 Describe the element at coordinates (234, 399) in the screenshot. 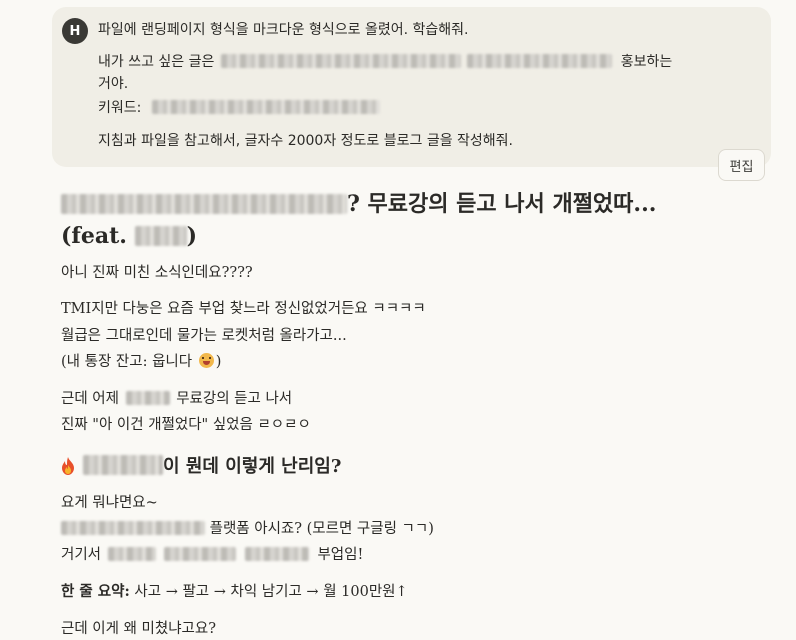

I see `paragraph-text: 무료강의 듣고 나서` at that location.